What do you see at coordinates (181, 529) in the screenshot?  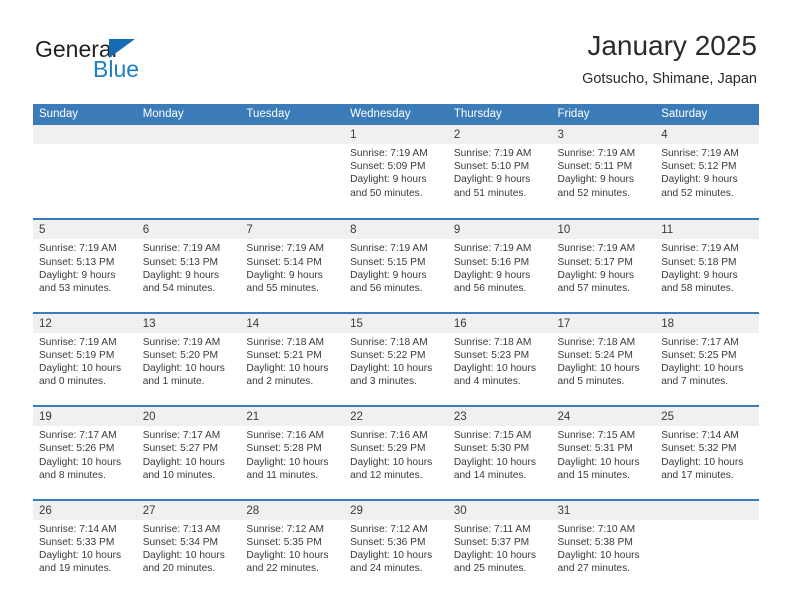 I see `sunrise-text: Sunrise: 7:13 AM` at bounding box center [181, 529].